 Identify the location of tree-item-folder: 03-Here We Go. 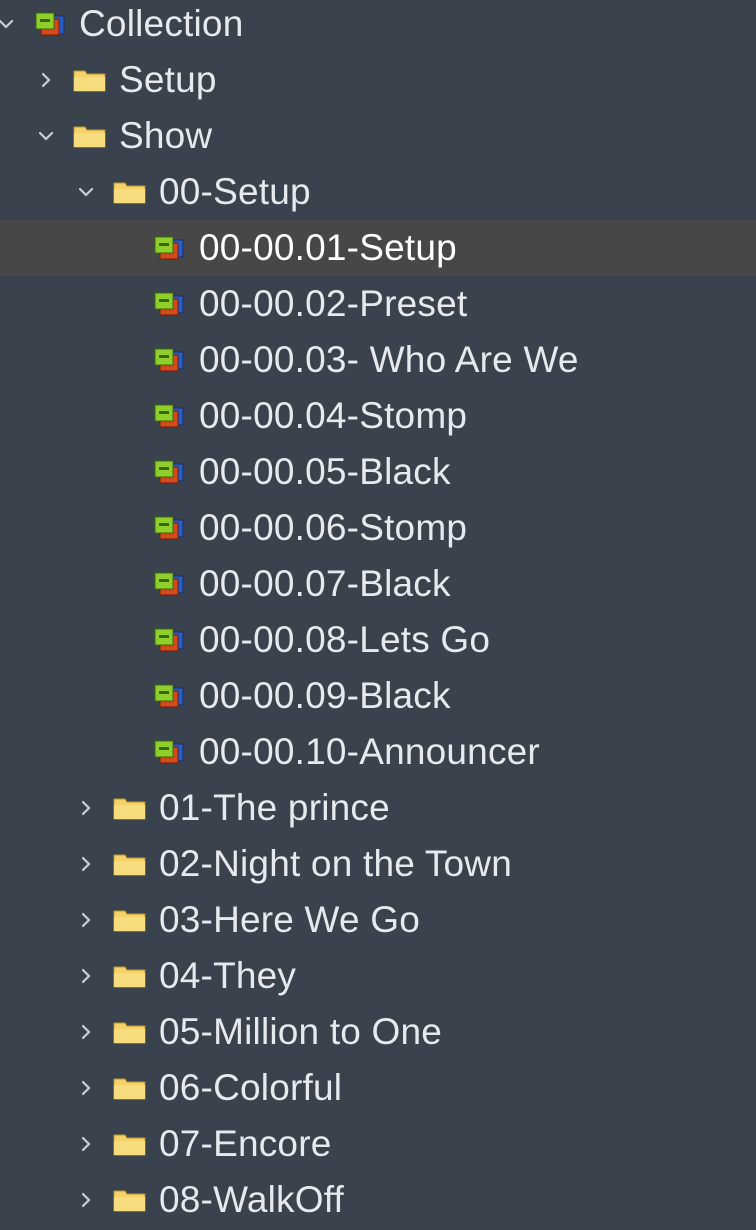
(378, 920).